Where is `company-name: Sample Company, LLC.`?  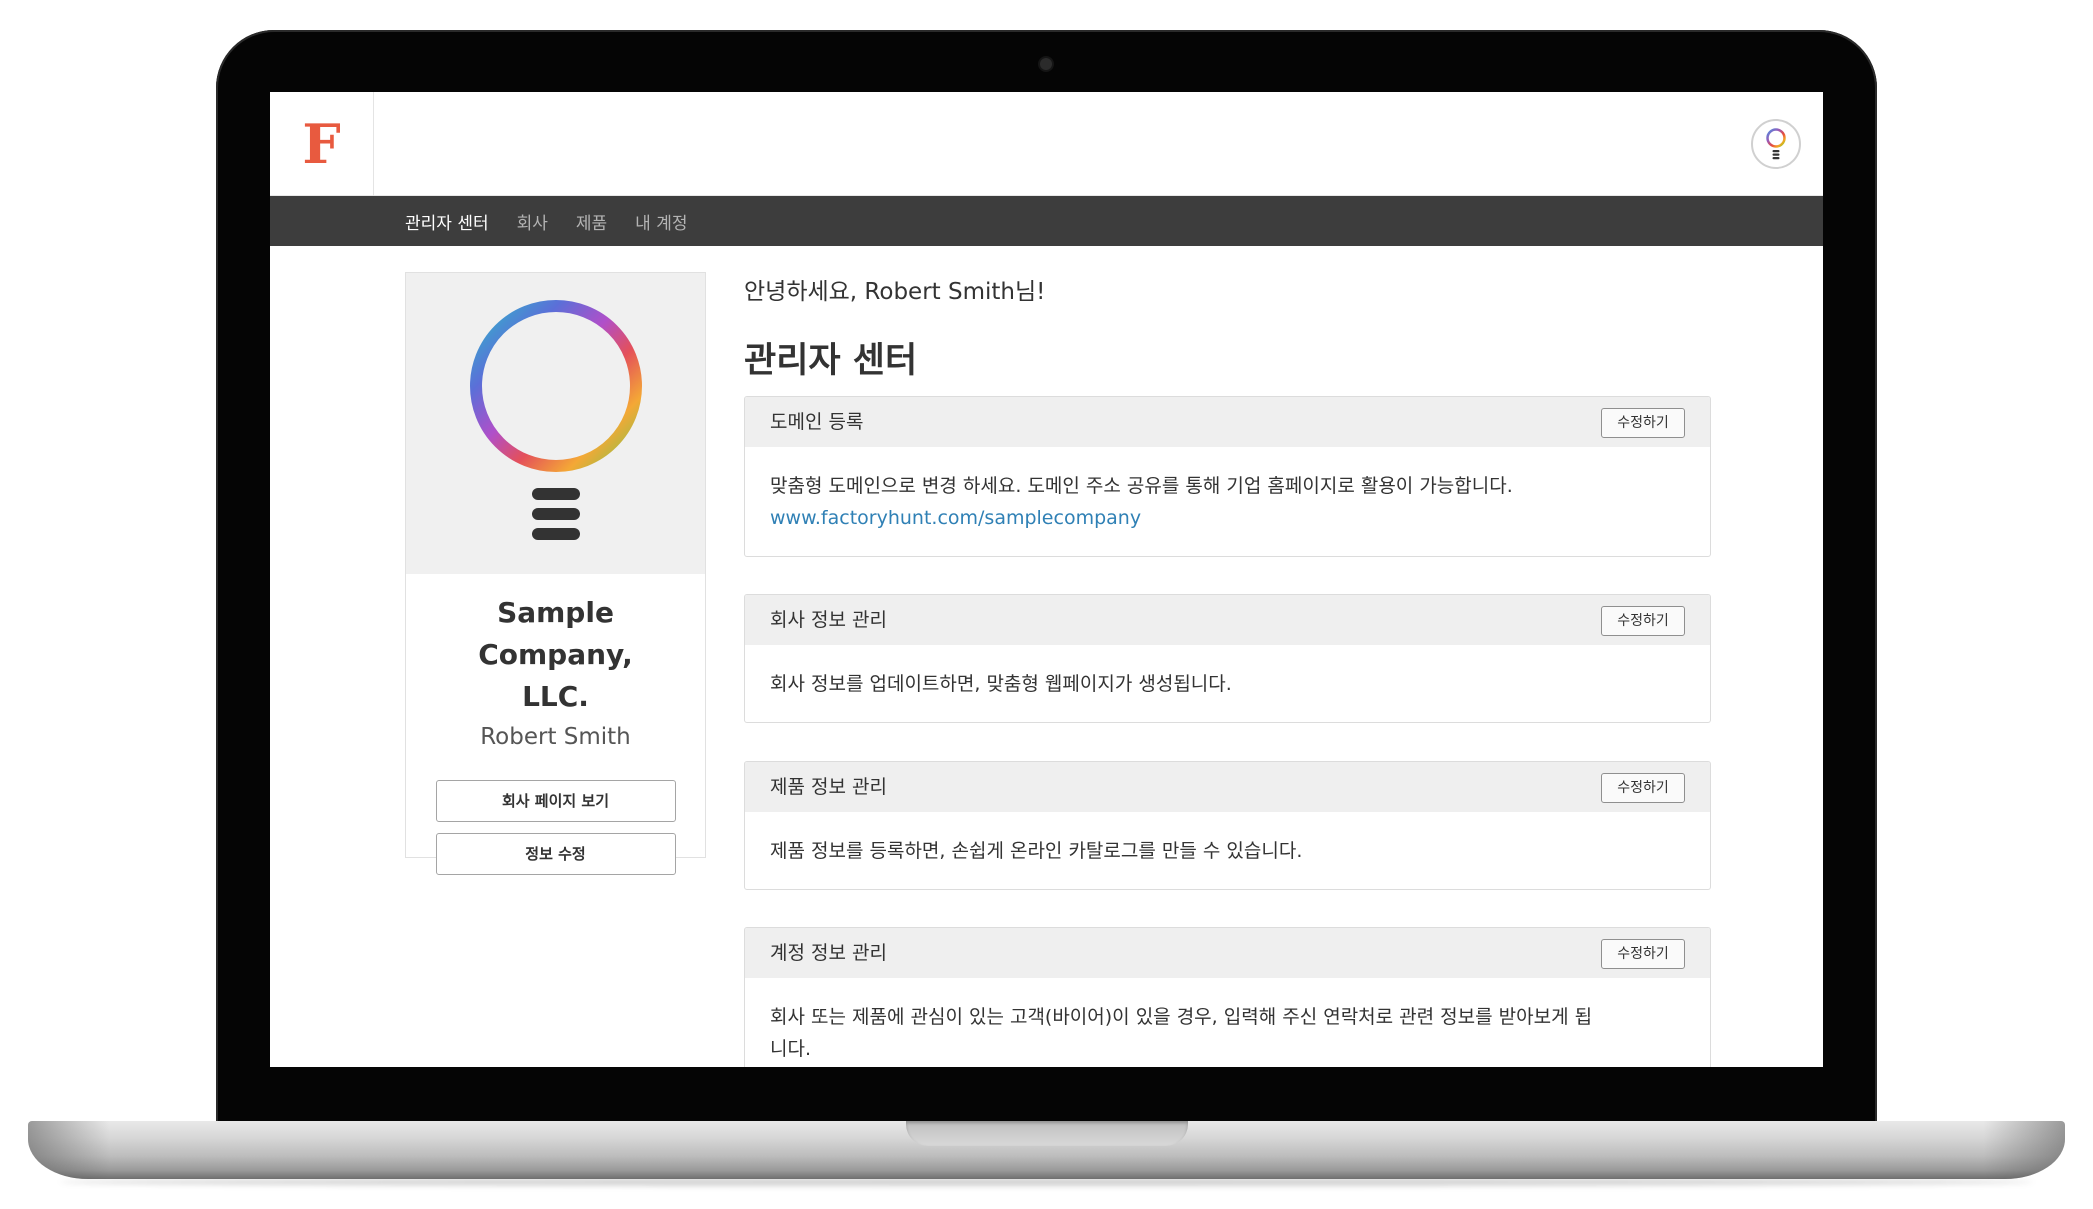 company-name: Sample Company, LLC. is located at coordinates (555, 655).